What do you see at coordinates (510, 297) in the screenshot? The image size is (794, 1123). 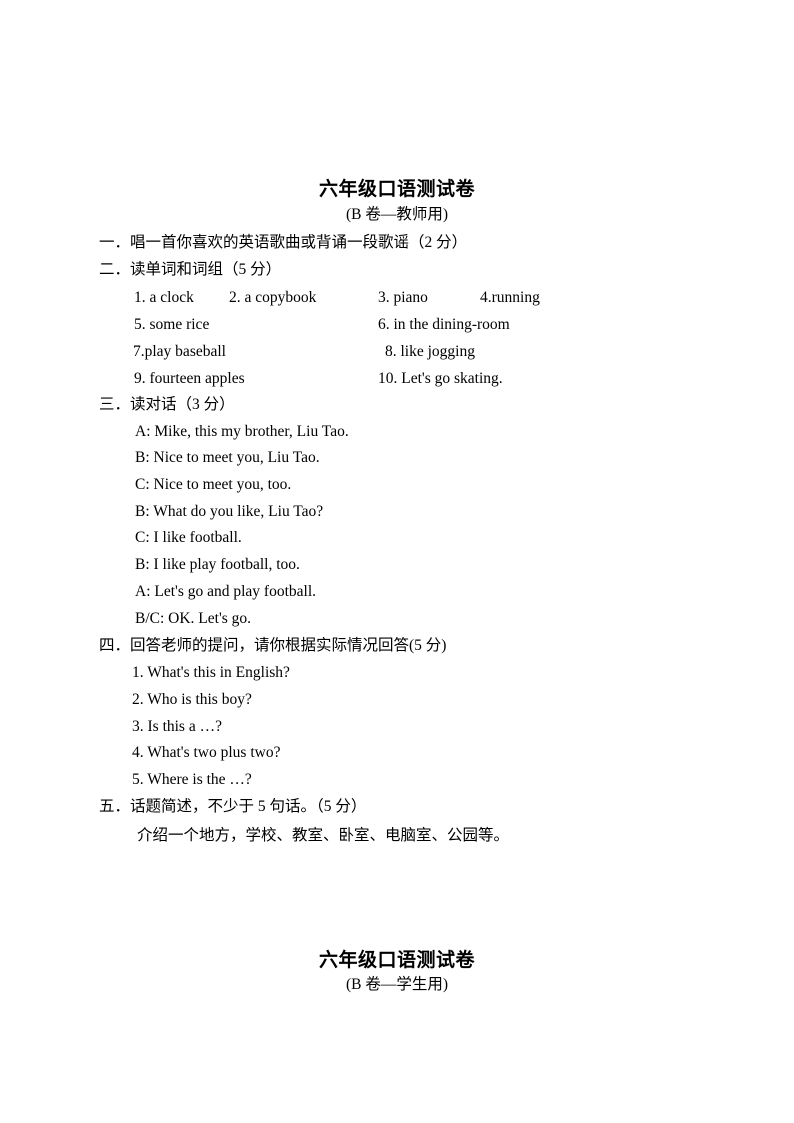 I see `word-item-4: 4.running` at bounding box center [510, 297].